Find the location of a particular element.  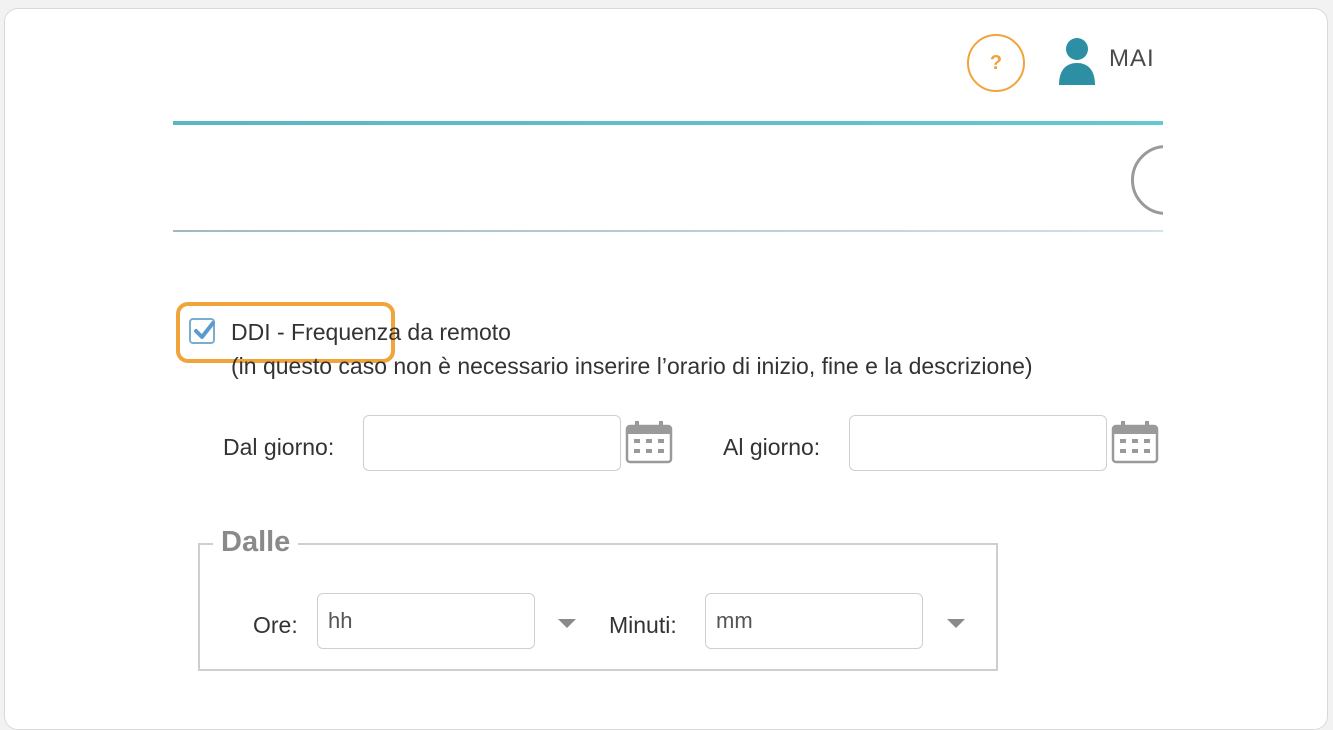

hours-select is located at coordinates (426, 621).